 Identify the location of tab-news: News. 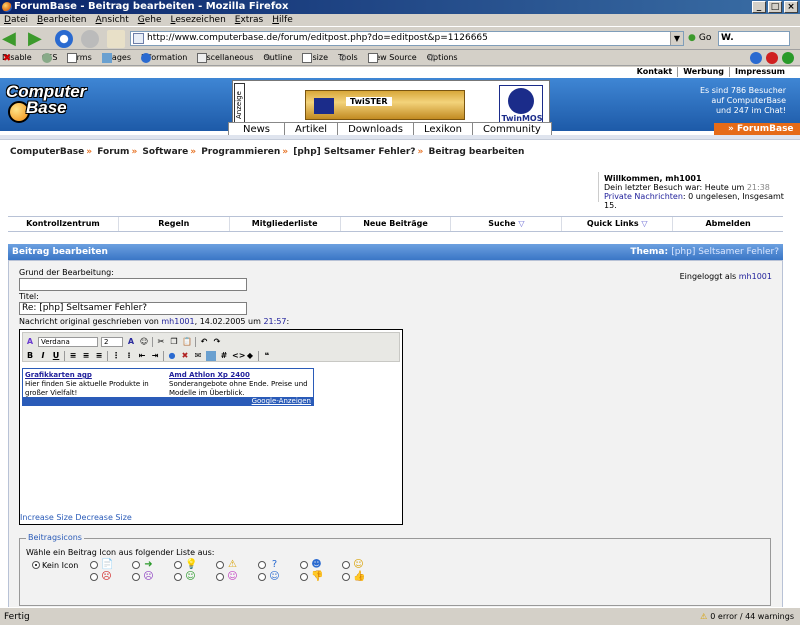
(257, 128).